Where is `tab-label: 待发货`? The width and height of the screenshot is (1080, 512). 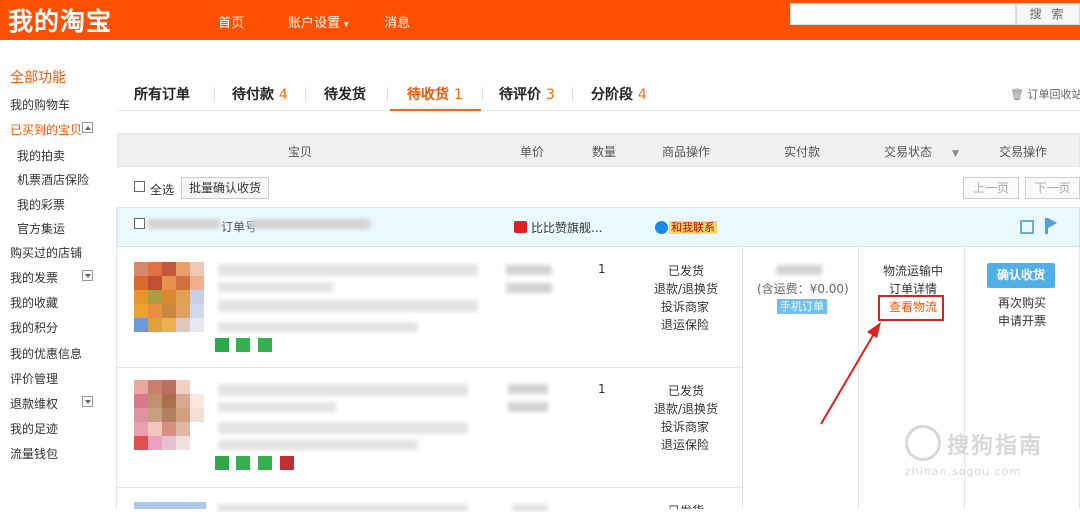 tab-label: 待发货 is located at coordinates (345, 95).